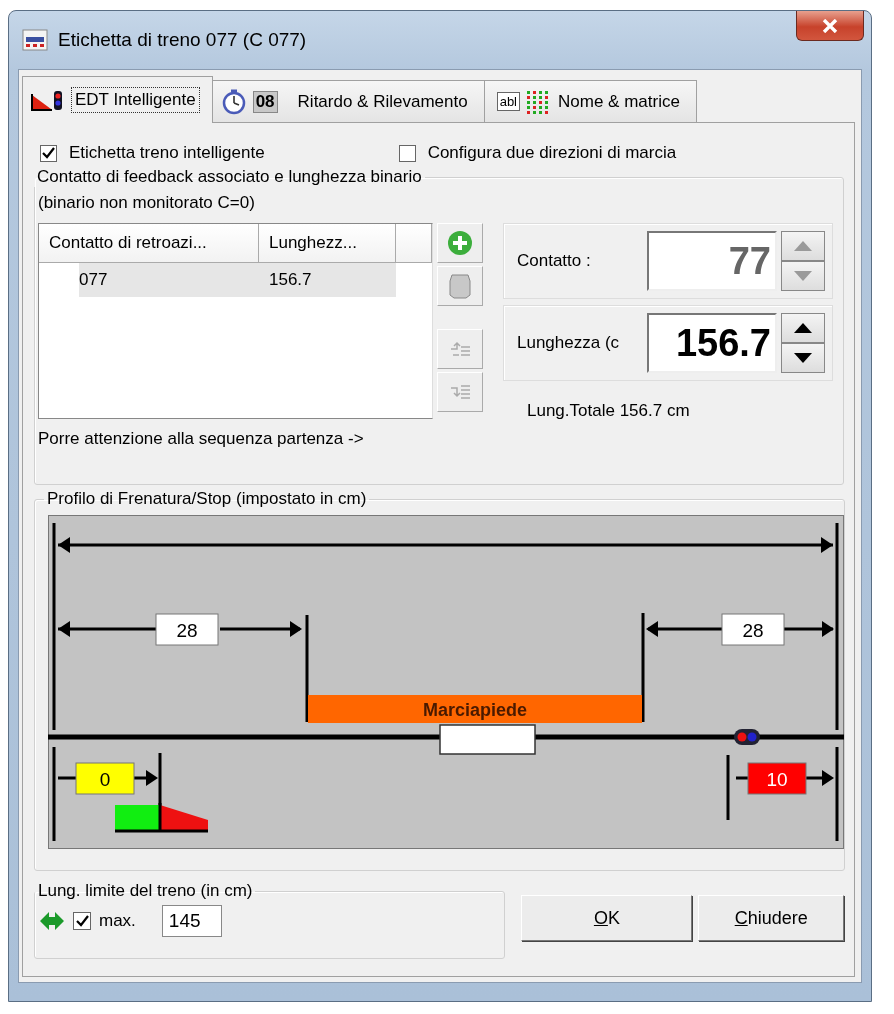  Describe the element at coordinates (207, 499) in the screenshot. I see `group-title: Profilo di Frenatura/Stop (impostato in cm)` at that location.